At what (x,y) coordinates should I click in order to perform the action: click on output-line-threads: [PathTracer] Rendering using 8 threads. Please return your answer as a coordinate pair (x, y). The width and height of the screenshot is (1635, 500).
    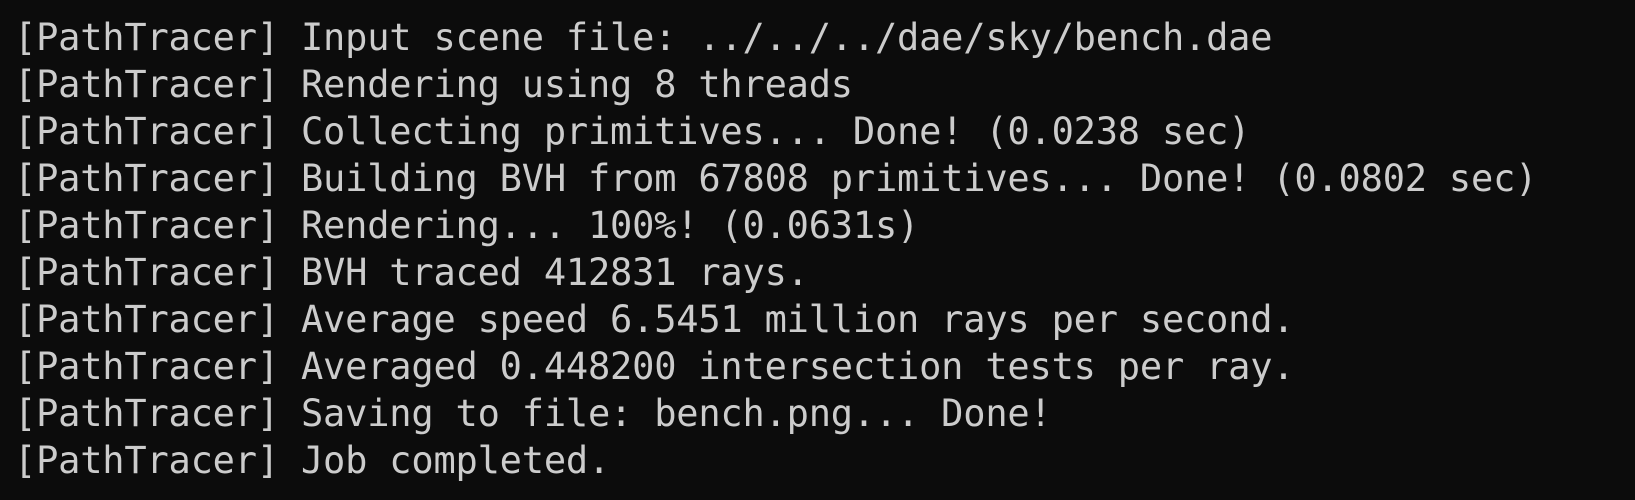
    Looking at the image, I should click on (433, 84).